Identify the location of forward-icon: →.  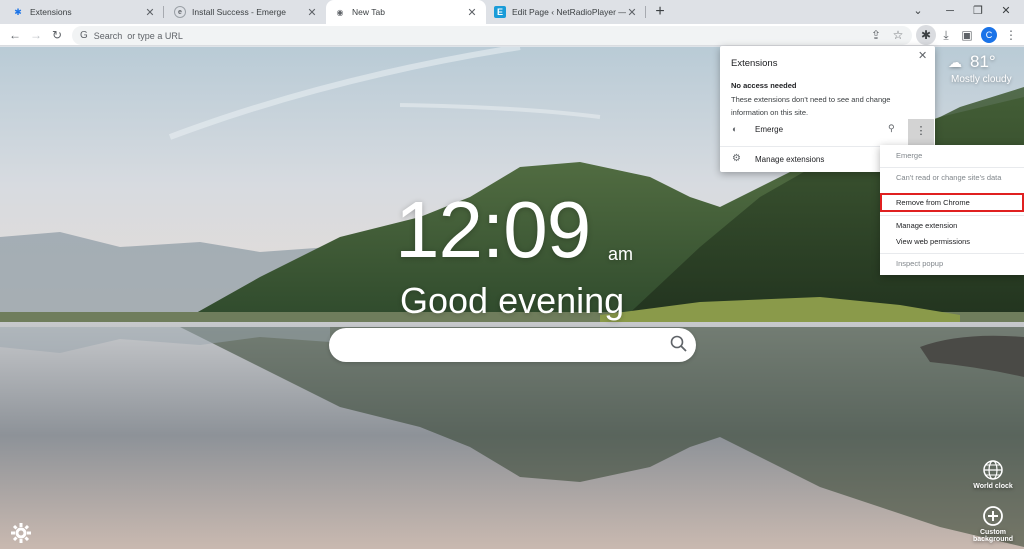
(36, 35).